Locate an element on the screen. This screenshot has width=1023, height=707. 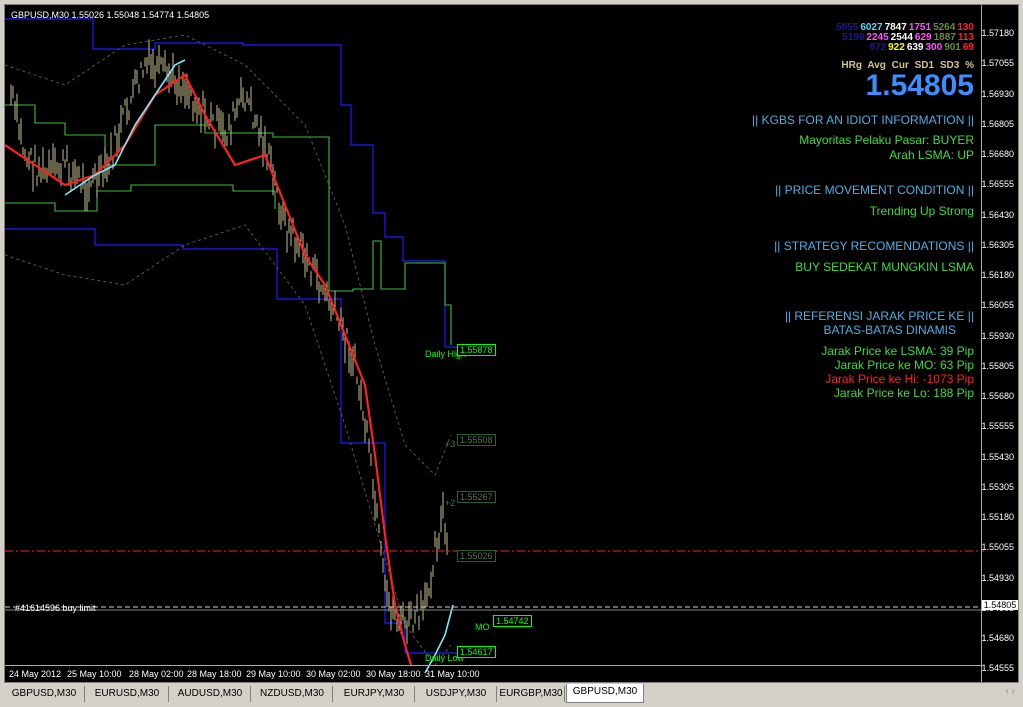
info-buy-recommendation: BUY SEDEKAT MUNGKIN LSMA is located at coordinates (884, 267).